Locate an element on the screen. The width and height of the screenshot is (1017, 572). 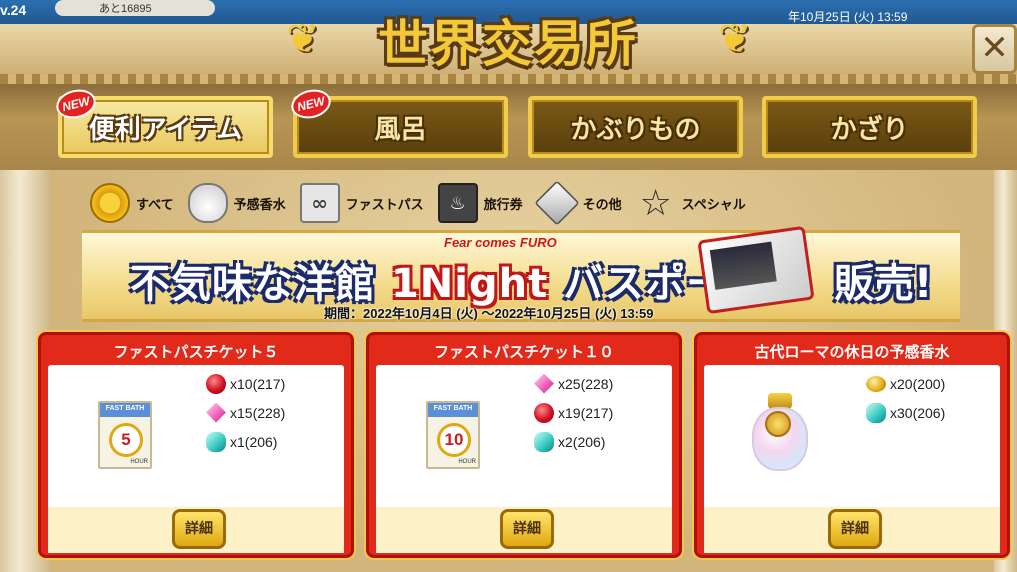
tab-label: 便利アイテム is located at coordinates (165, 129).